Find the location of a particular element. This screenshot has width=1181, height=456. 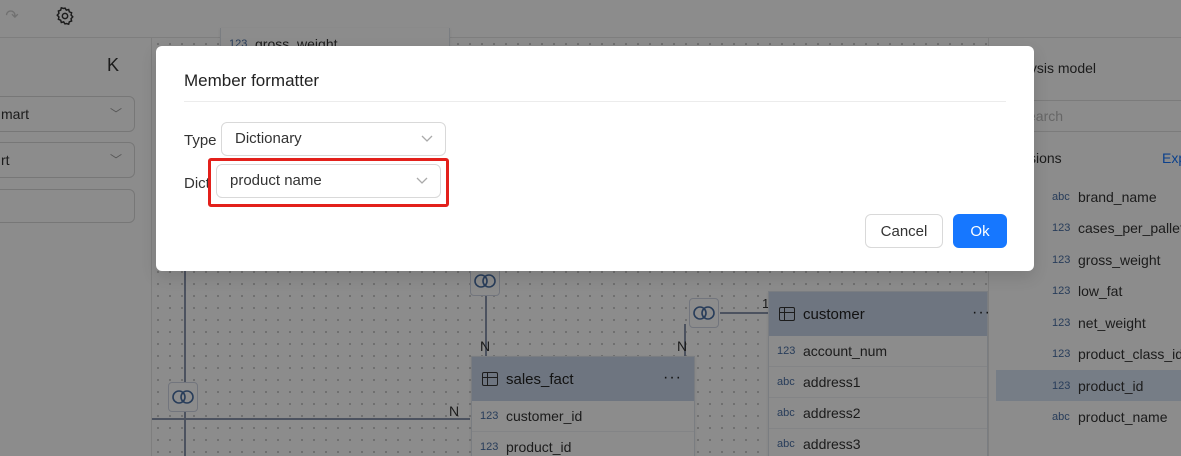

cancel-button: Cancel is located at coordinates (904, 231).